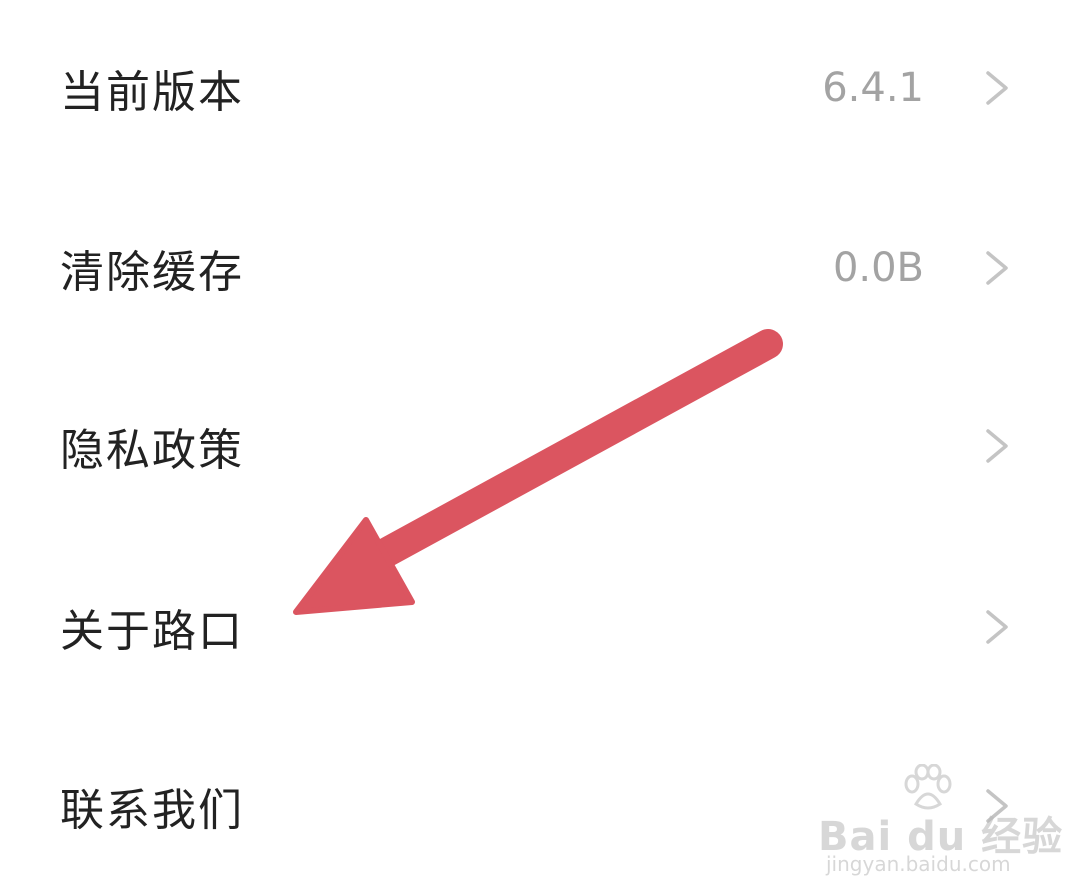 The height and width of the screenshot is (896, 1072). I want to click on row-label: 当前版本, so click(152, 92).